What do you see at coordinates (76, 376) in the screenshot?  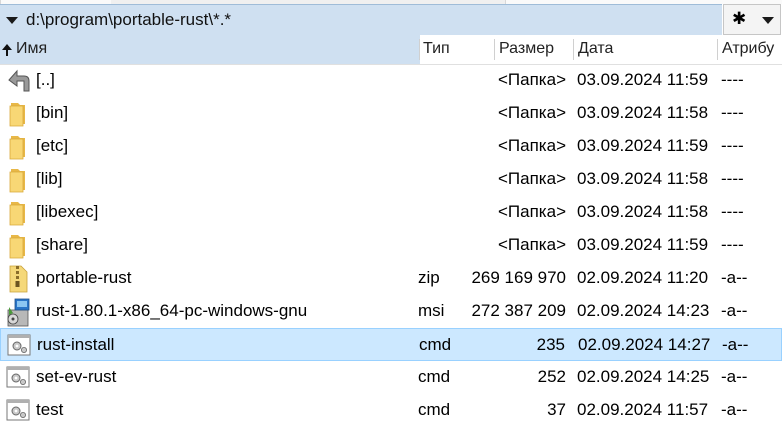 I see `file-name: set-ev-rust` at bounding box center [76, 376].